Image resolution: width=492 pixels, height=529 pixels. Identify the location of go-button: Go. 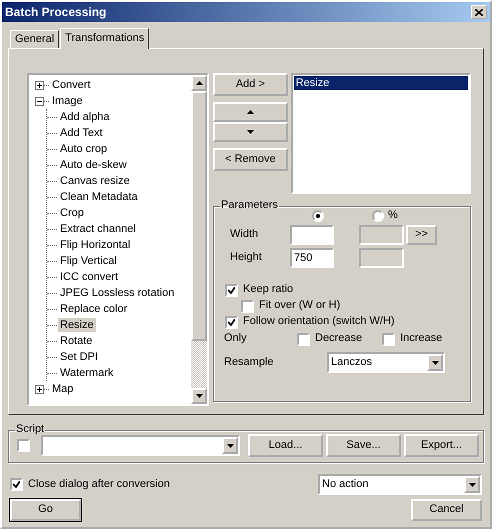
(45, 510).